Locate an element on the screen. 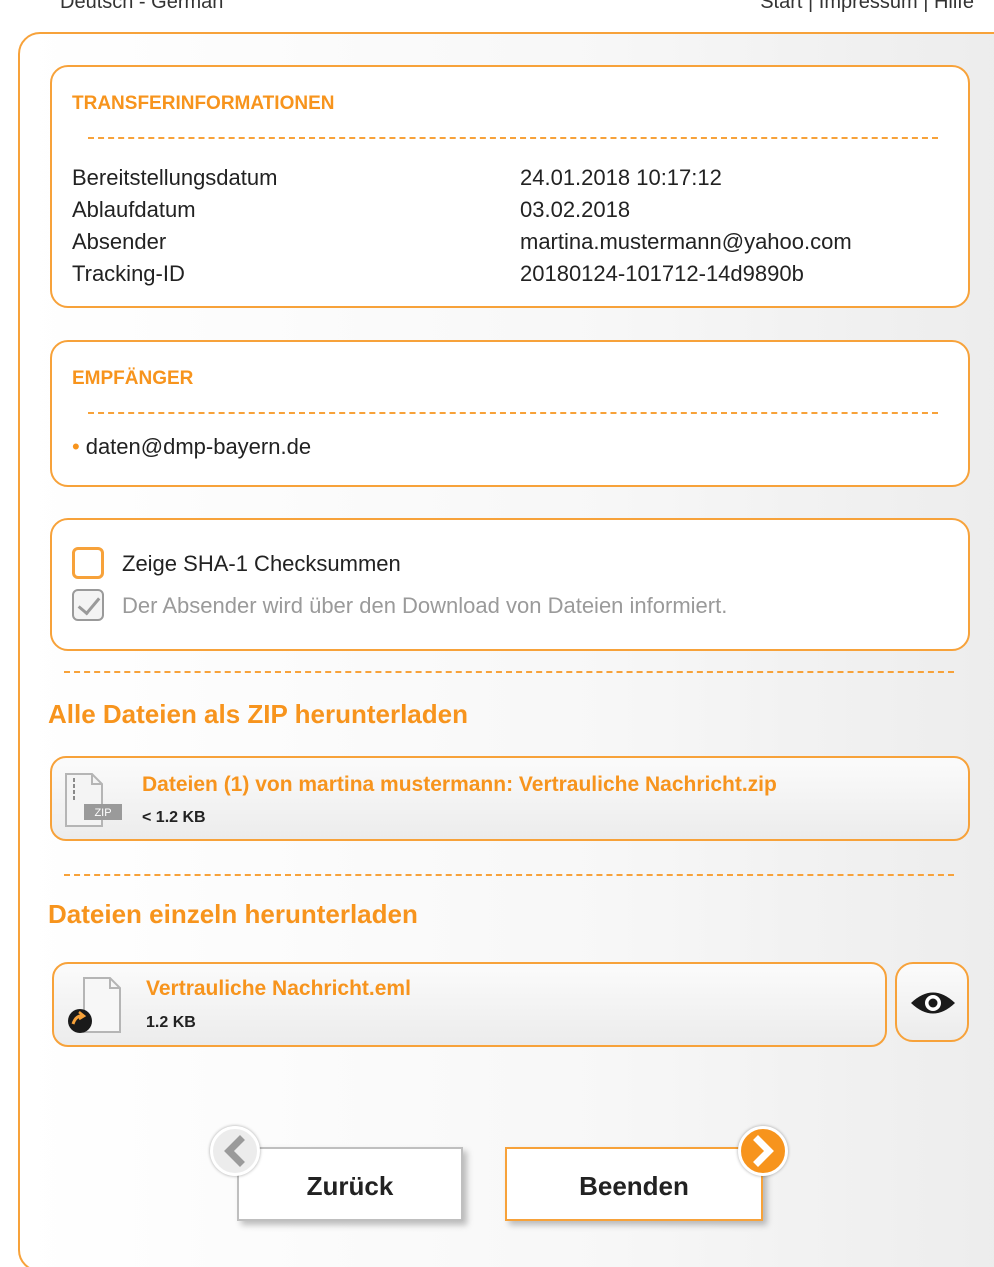  label-expiry-date: Ablaufdatum is located at coordinates (134, 209).